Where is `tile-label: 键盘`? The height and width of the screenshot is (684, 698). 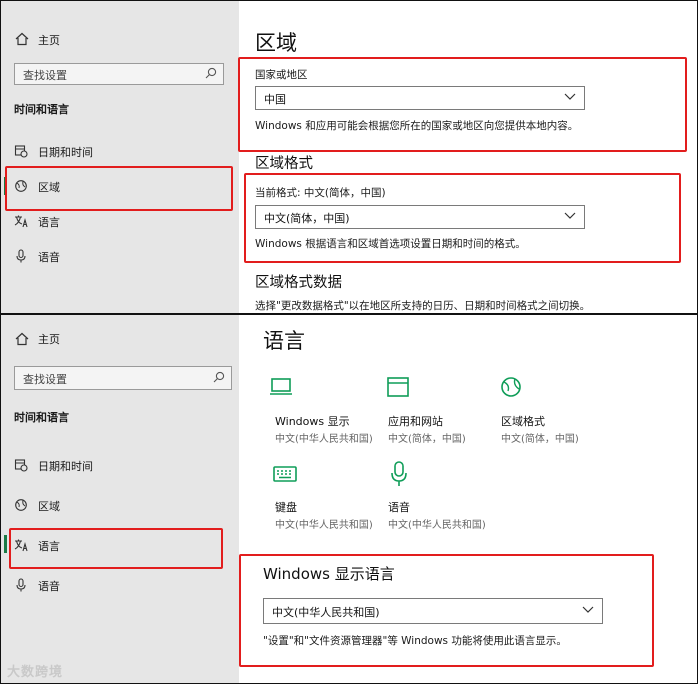 tile-label: 键盘 is located at coordinates (286, 507).